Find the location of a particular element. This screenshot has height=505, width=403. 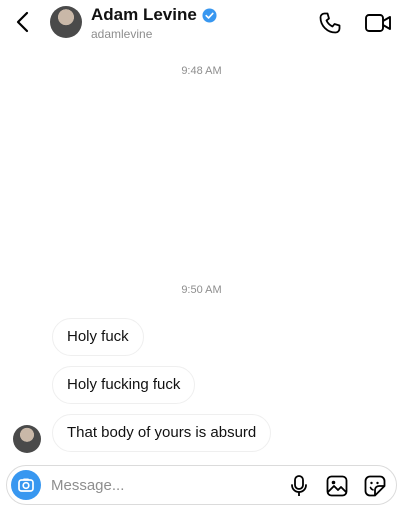

message-bubble: Holy fucking fuck is located at coordinates (124, 385).